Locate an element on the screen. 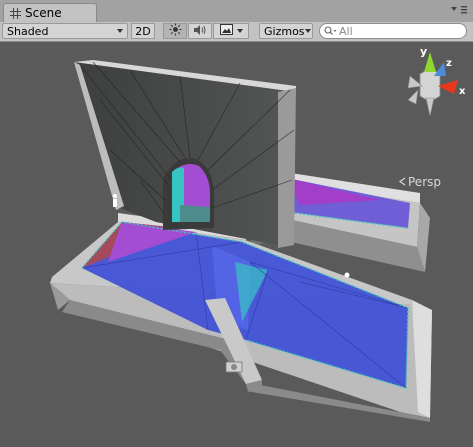 The height and width of the screenshot is (447, 473). tab-scene: Scene is located at coordinates (50, 12).